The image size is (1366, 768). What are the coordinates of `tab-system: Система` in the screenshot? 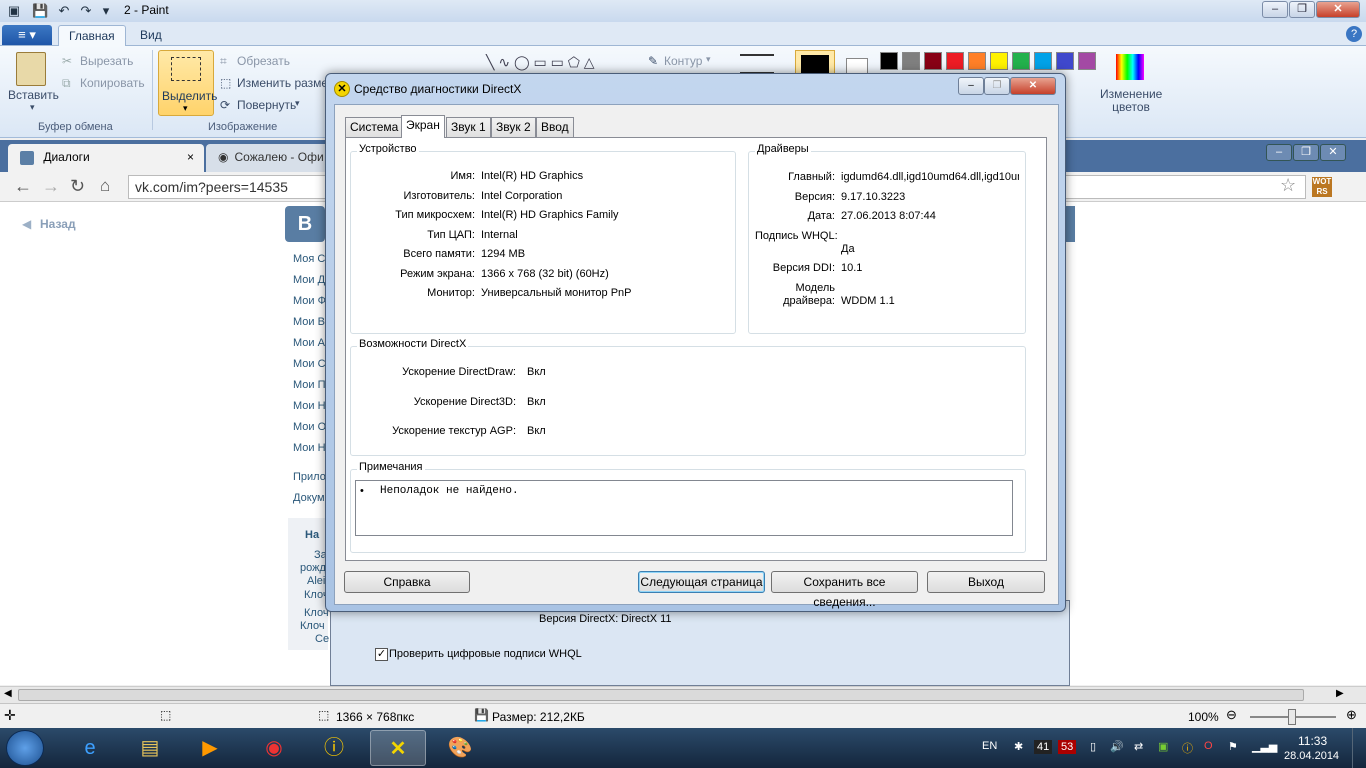 It's located at (374, 127).